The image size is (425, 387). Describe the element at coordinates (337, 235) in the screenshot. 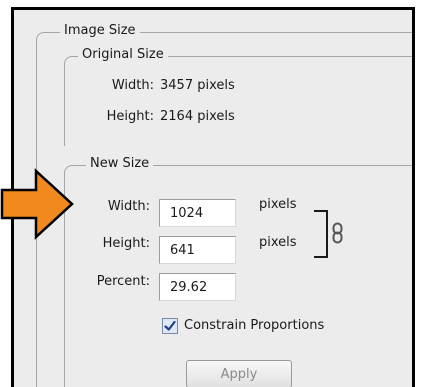

I see `chain-link-icon` at that location.